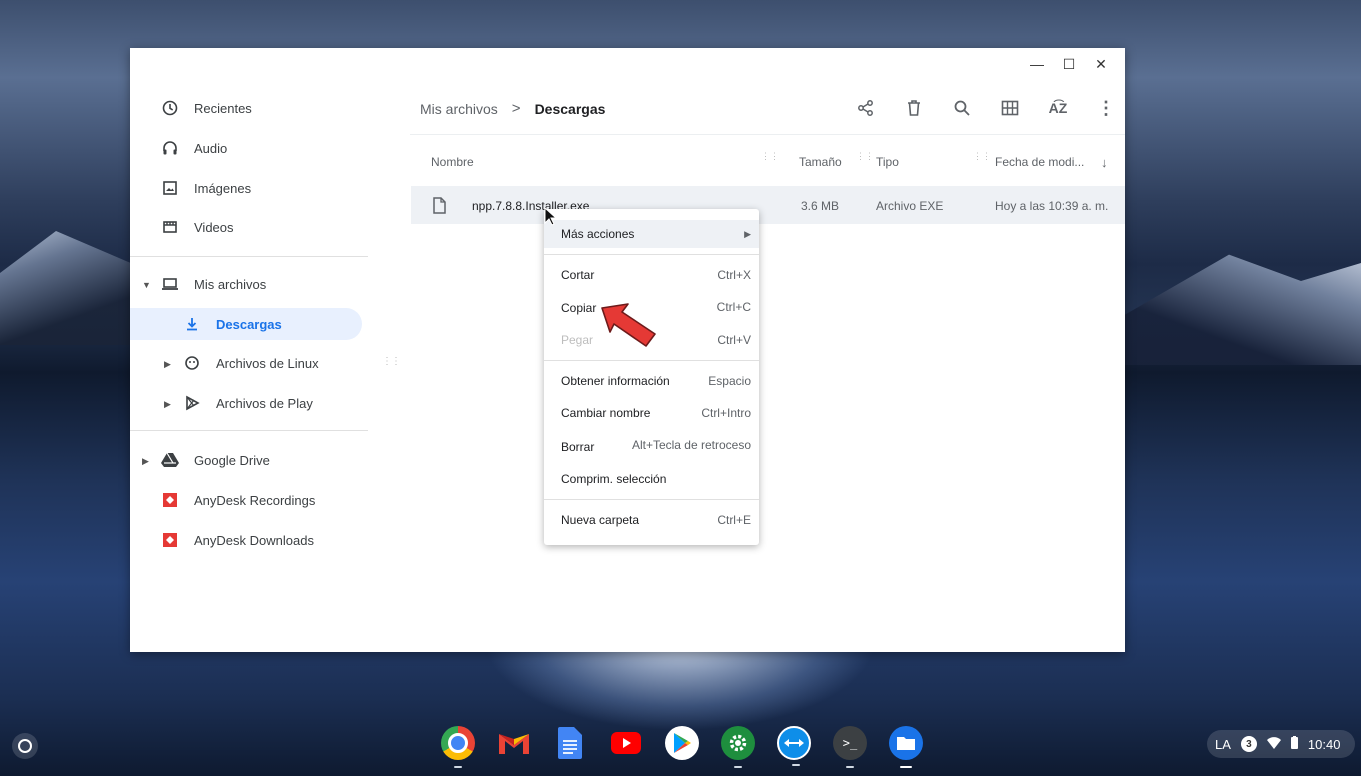 The height and width of the screenshot is (776, 1361). What do you see at coordinates (452, 162) in the screenshot?
I see `column-header-name: Nombre` at bounding box center [452, 162].